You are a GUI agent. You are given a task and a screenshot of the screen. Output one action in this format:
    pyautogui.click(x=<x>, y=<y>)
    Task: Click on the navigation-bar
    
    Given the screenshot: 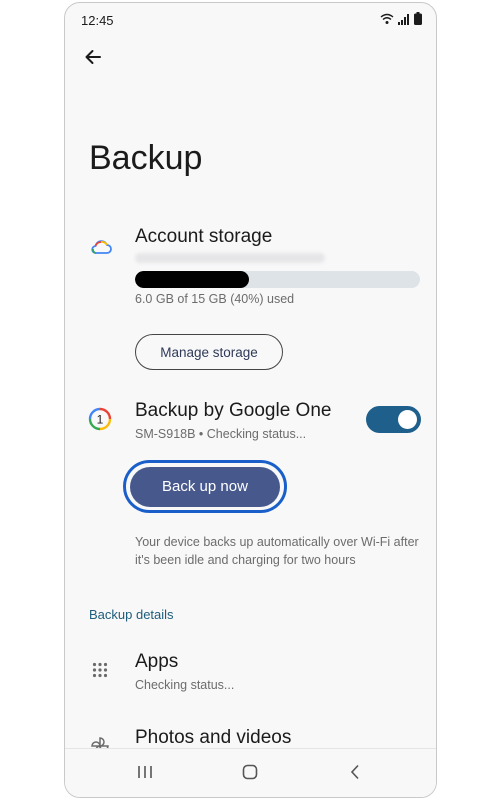 What is the action you would take?
    pyautogui.click(x=250, y=772)
    